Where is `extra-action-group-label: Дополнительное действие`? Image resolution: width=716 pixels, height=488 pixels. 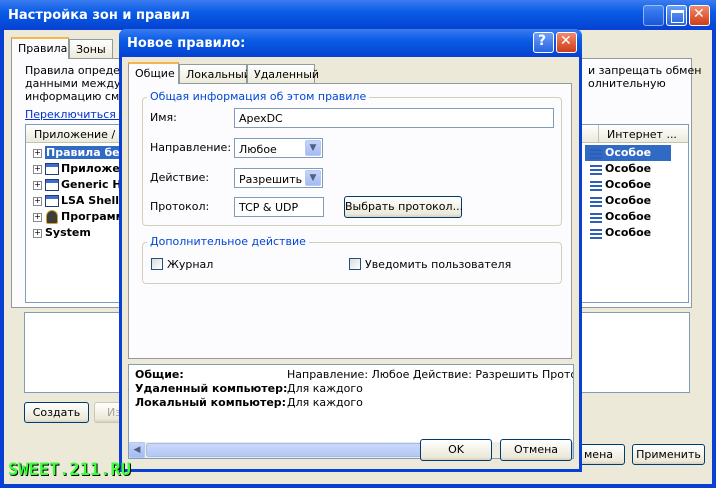 extra-action-group-label: Дополнительное действие is located at coordinates (228, 241).